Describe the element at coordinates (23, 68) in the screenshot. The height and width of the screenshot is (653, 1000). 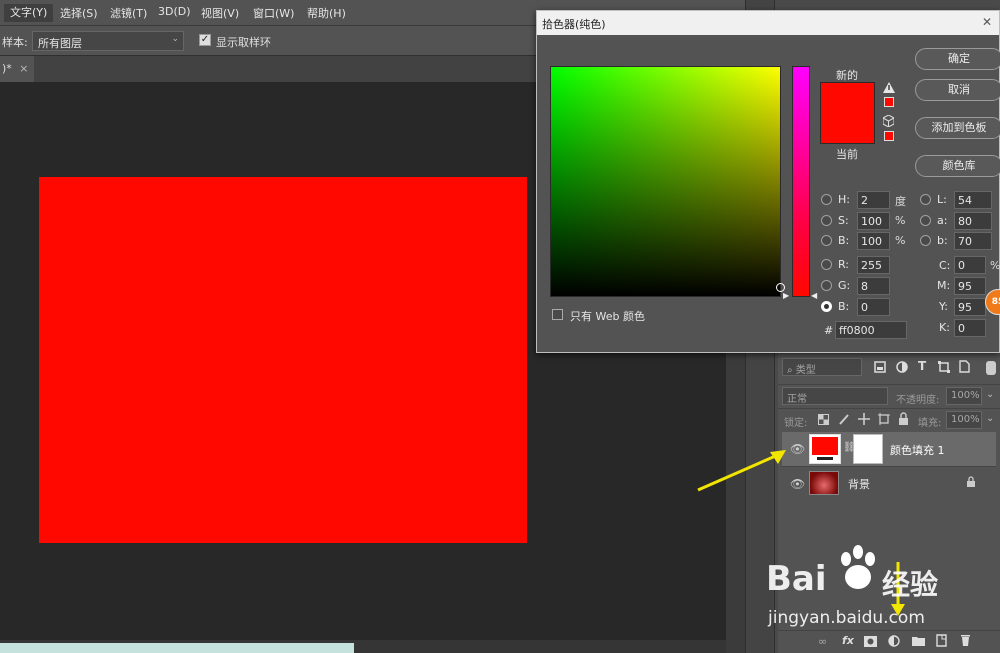
I see `close-tab-icon: ×` at that location.